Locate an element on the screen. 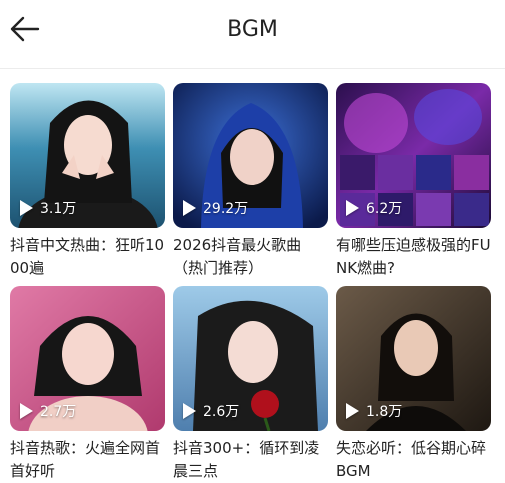 The width and height of the screenshot is (505, 483). playlist-card: 29.2万 2026抖音最火歌曲（热门推荐） is located at coordinates (250, 181).